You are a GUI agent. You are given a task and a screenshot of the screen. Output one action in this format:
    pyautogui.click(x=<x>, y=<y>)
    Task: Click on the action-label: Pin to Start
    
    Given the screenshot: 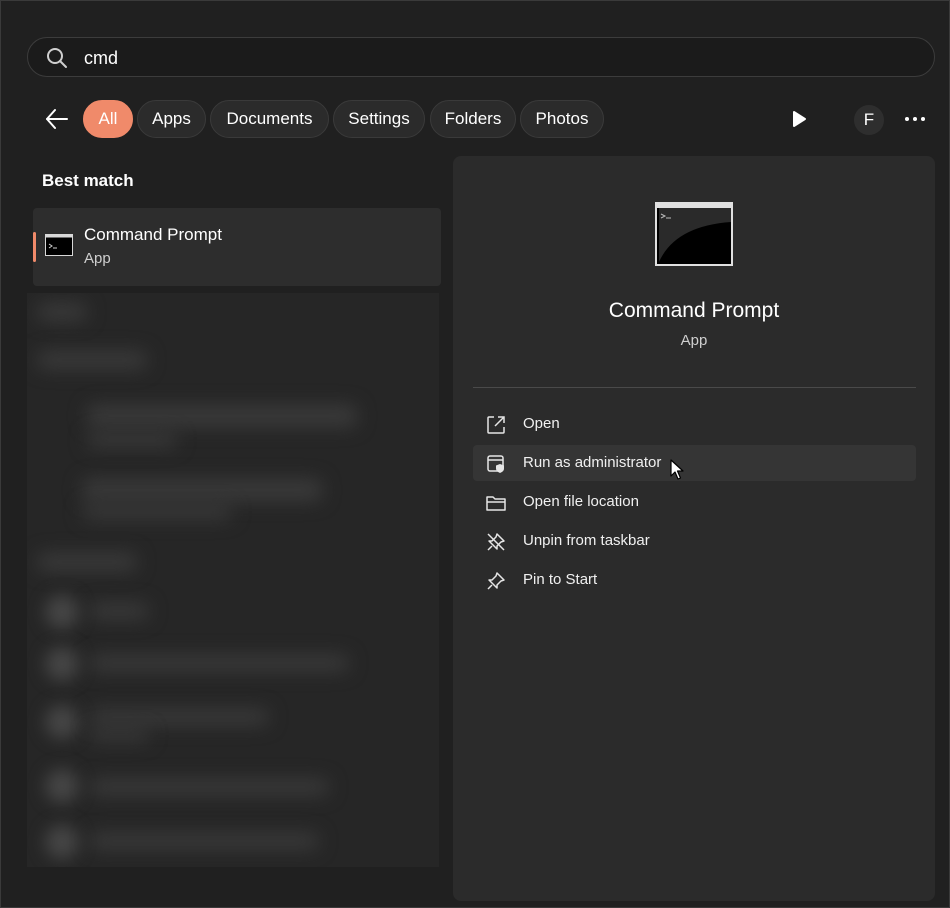 What is the action you would take?
    pyautogui.click(x=560, y=579)
    